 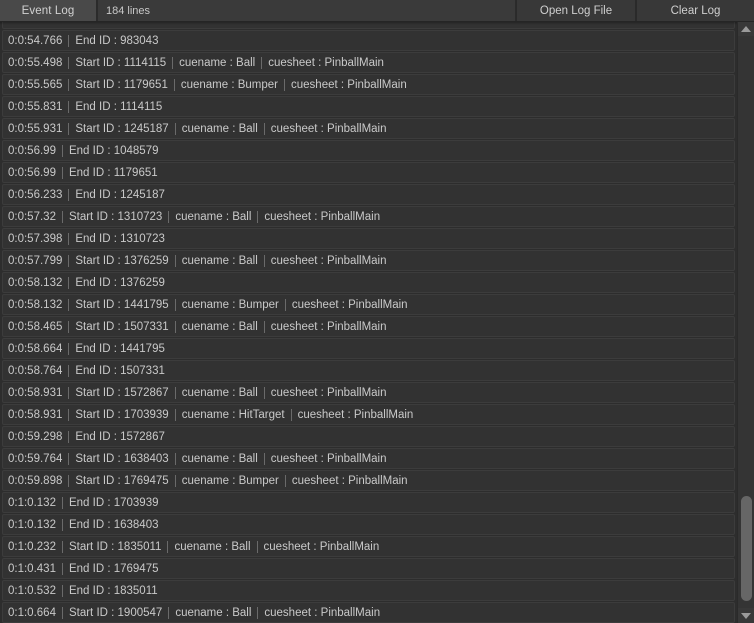 I want to click on log-field: Start ID : 1638403, so click(x=122, y=458).